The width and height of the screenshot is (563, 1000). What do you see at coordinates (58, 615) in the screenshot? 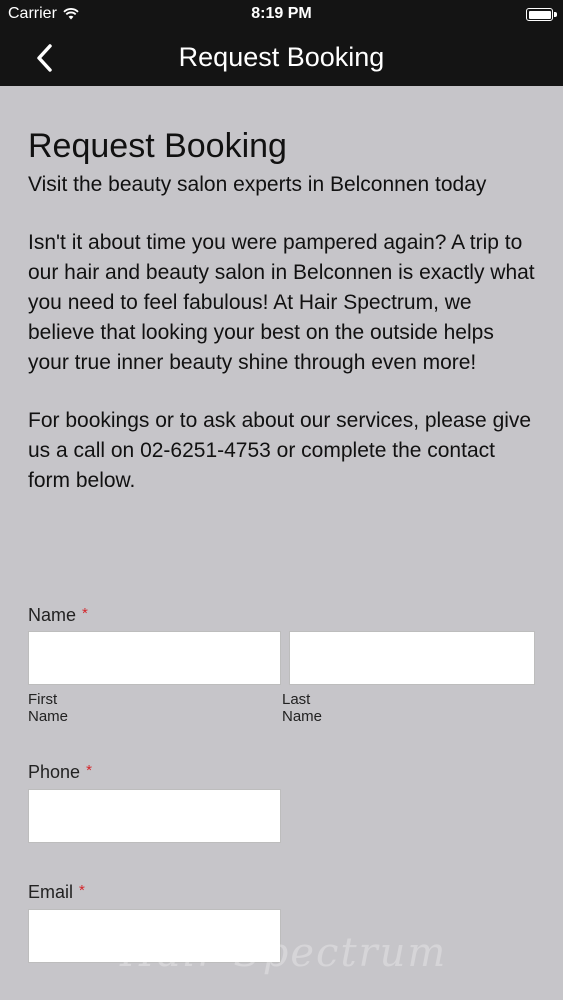
I see `name-label: Name *` at bounding box center [58, 615].